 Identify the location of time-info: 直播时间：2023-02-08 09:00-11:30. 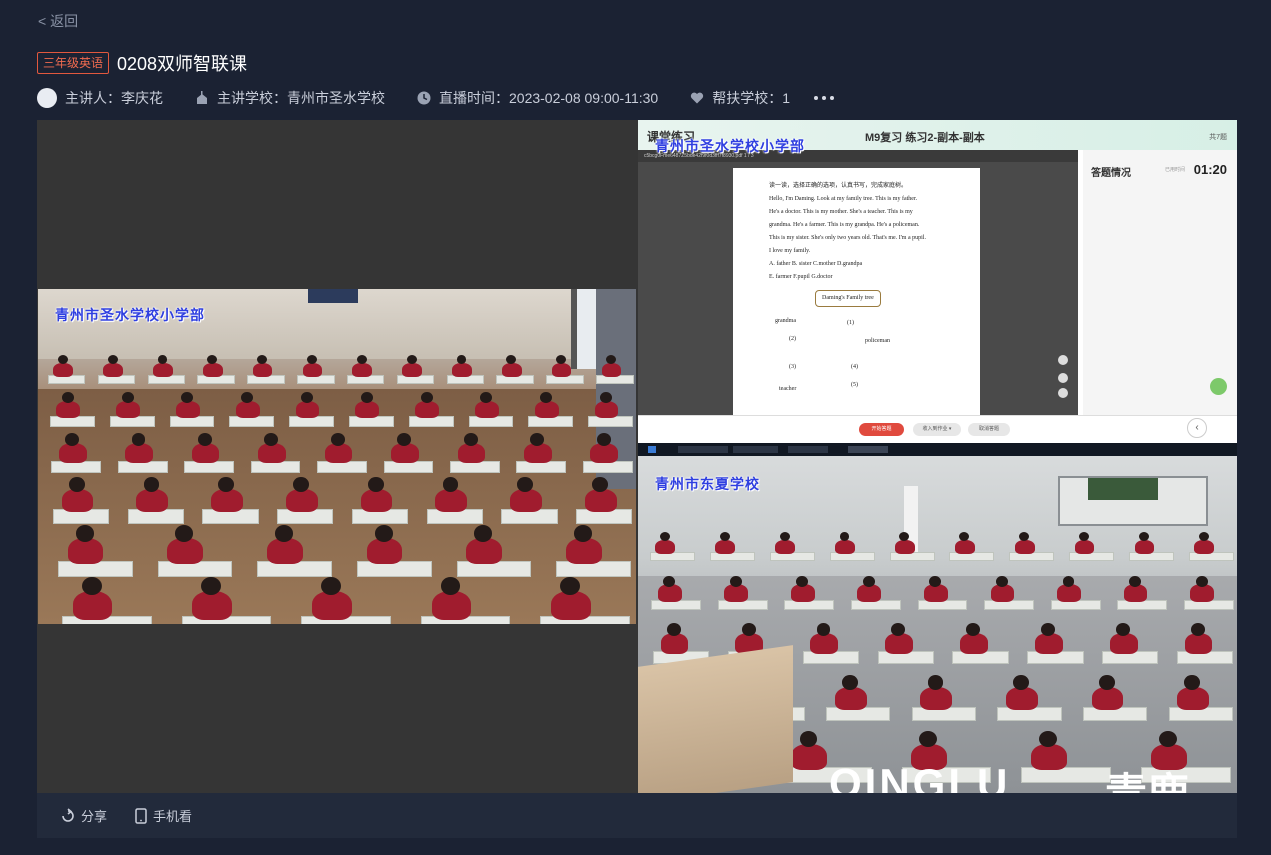
(537, 98).